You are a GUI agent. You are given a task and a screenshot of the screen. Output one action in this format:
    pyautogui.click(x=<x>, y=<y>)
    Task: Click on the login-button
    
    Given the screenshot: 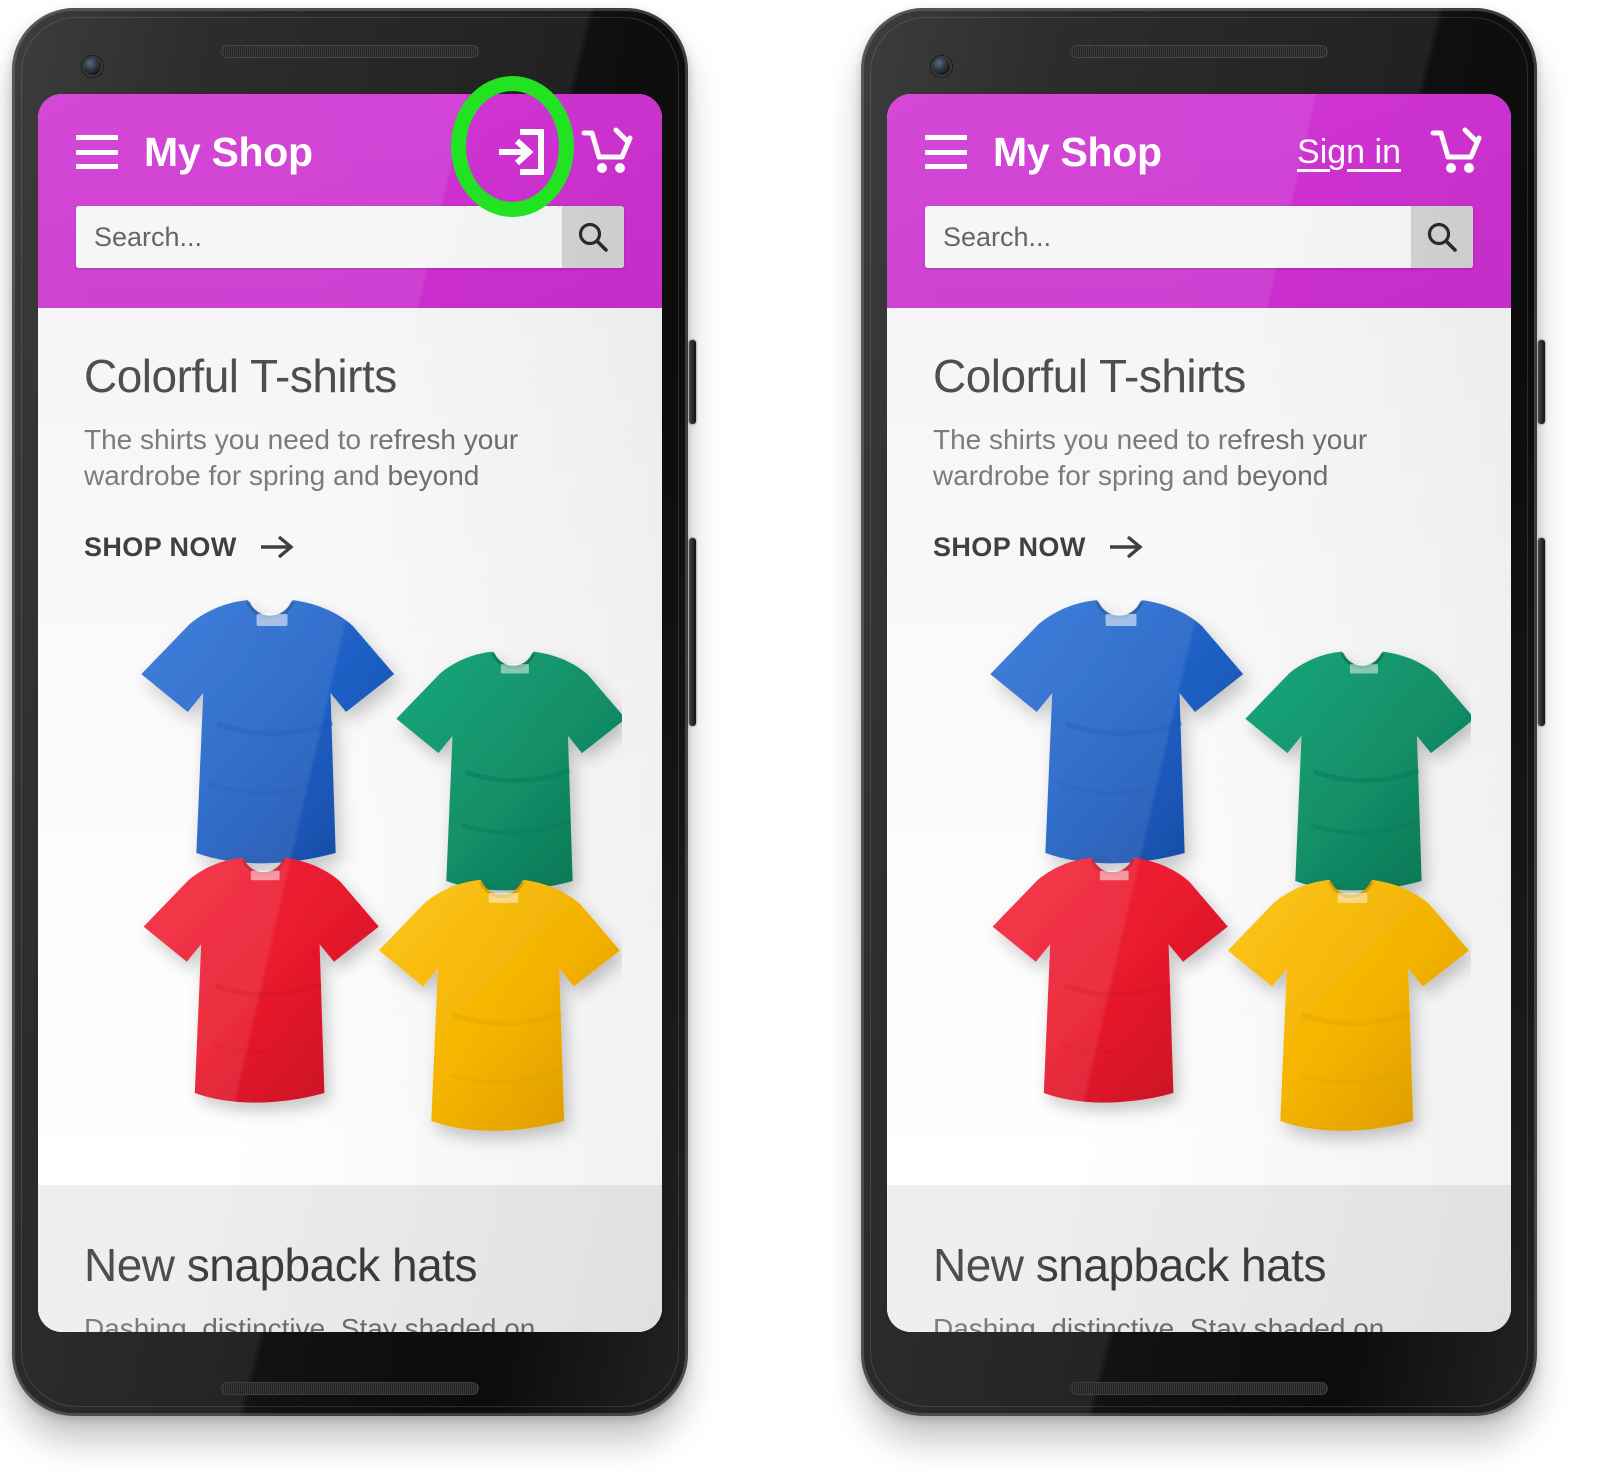 What is the action you would take?
    pyautogui.click(x=521, y=152)
    